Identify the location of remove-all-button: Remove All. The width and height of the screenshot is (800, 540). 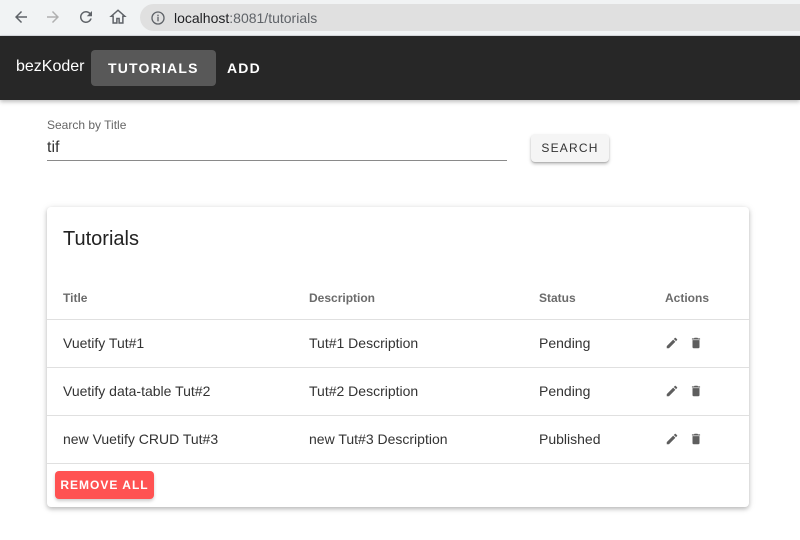
(104, 485).